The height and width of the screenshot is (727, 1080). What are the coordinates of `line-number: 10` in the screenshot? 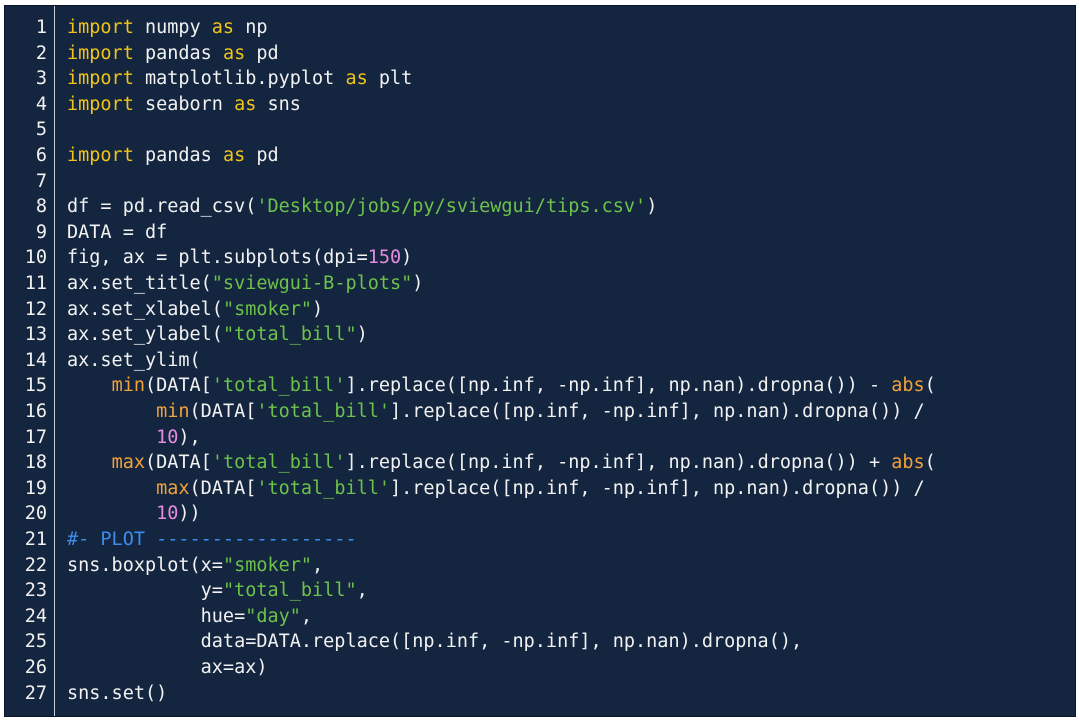 It's located at (35, 258).